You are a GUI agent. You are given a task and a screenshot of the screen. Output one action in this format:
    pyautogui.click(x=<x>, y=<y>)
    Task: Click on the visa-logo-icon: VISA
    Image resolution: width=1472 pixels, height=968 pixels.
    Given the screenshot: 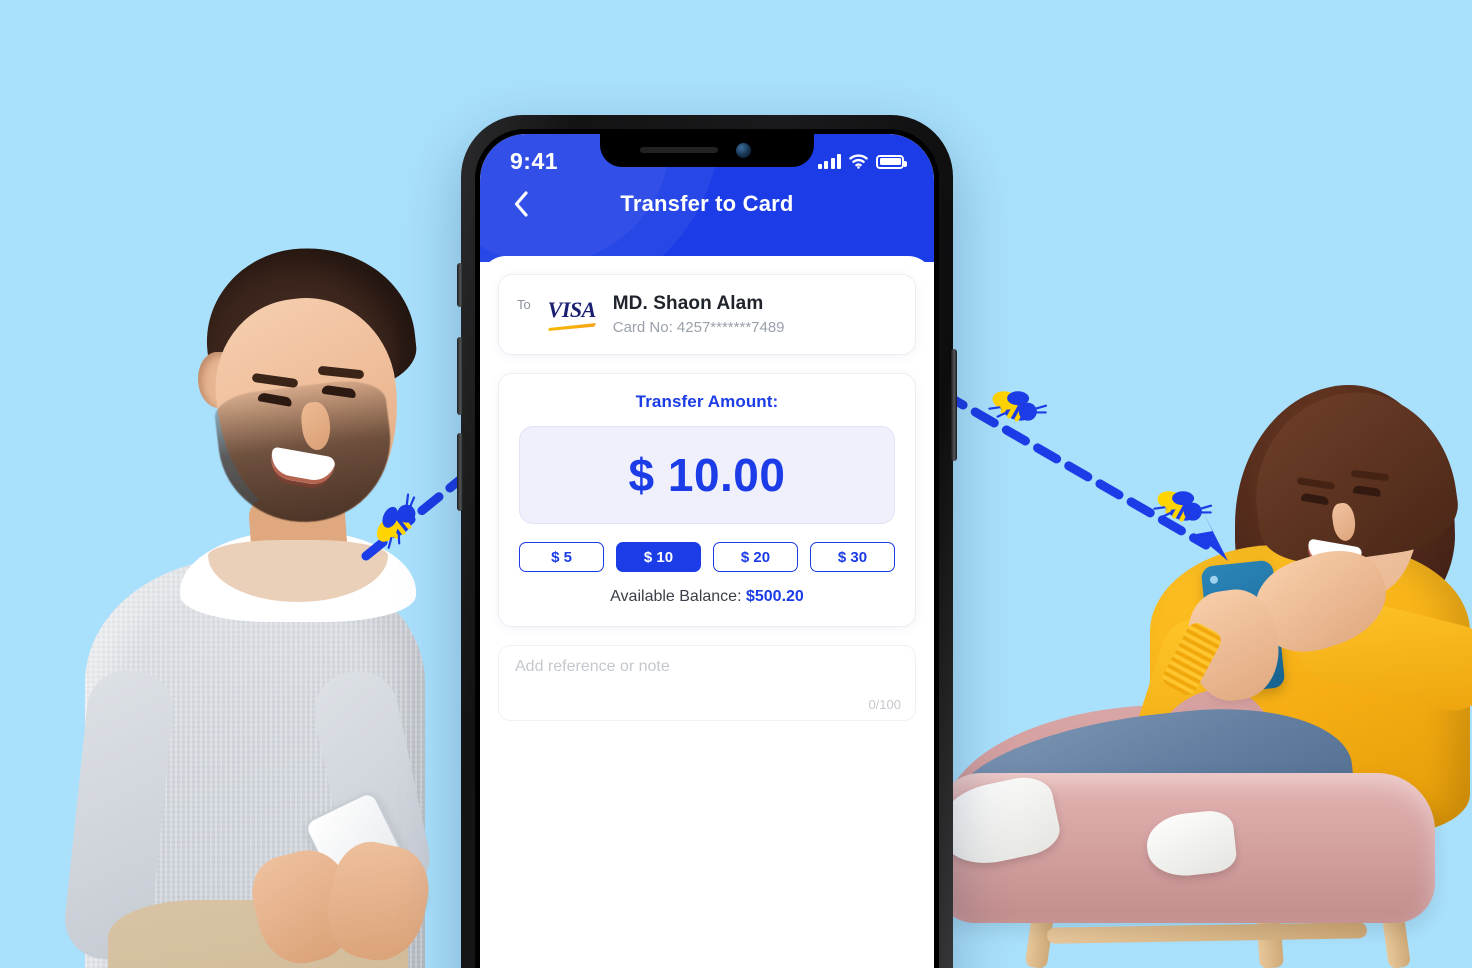 What is the action you would take?
    pyautogui.click(x=572, y=313)
    